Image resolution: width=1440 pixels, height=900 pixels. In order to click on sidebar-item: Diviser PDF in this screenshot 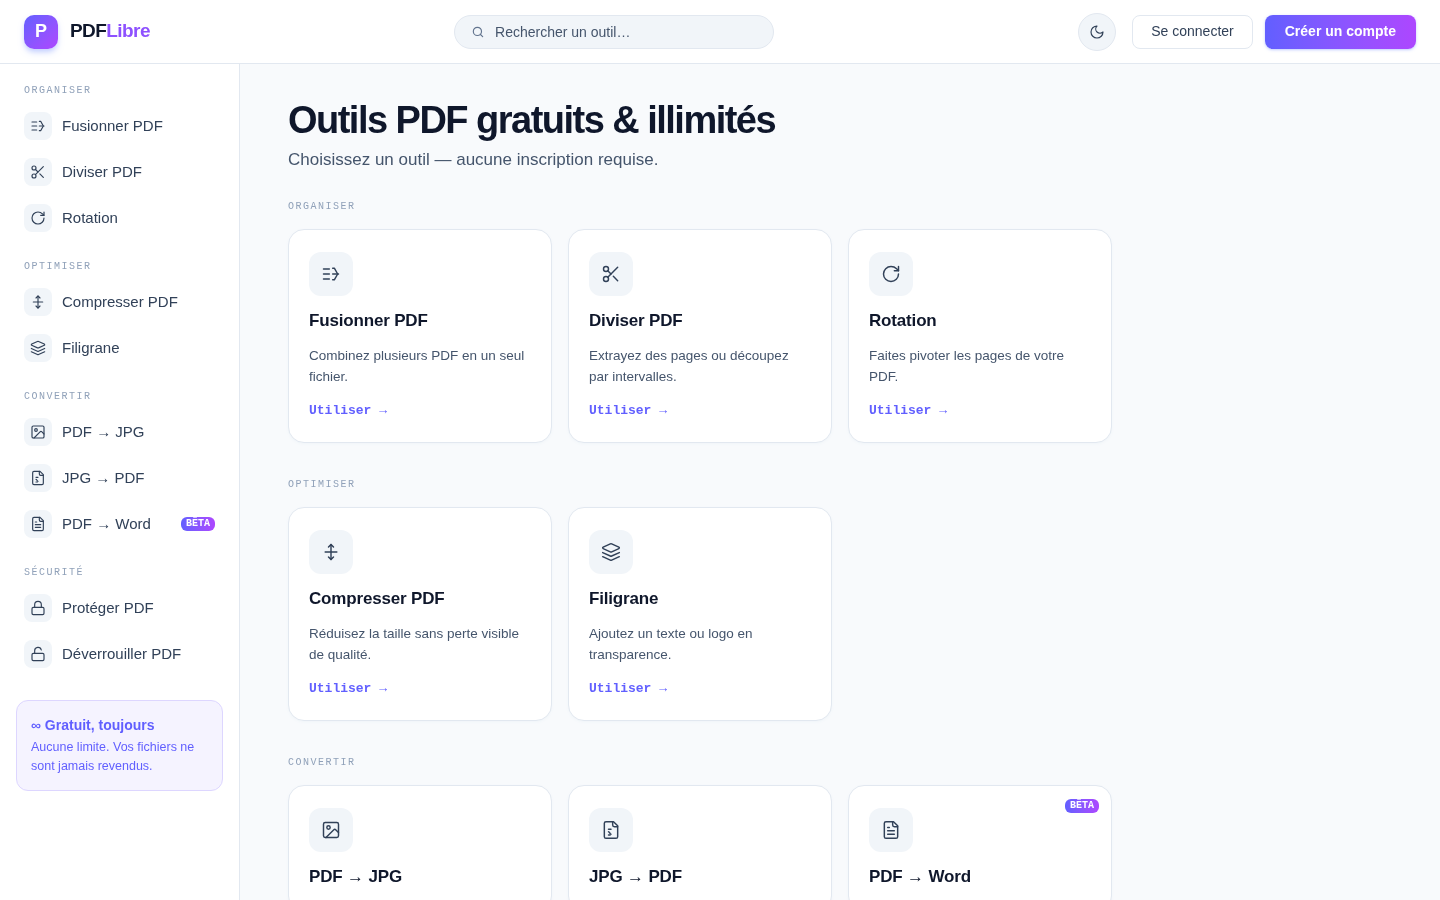, I will do `click(115, 172)`.